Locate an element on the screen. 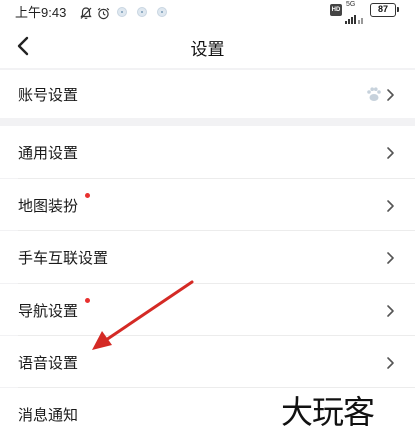  page-title: 设置 is located at coordinates (207, 50).